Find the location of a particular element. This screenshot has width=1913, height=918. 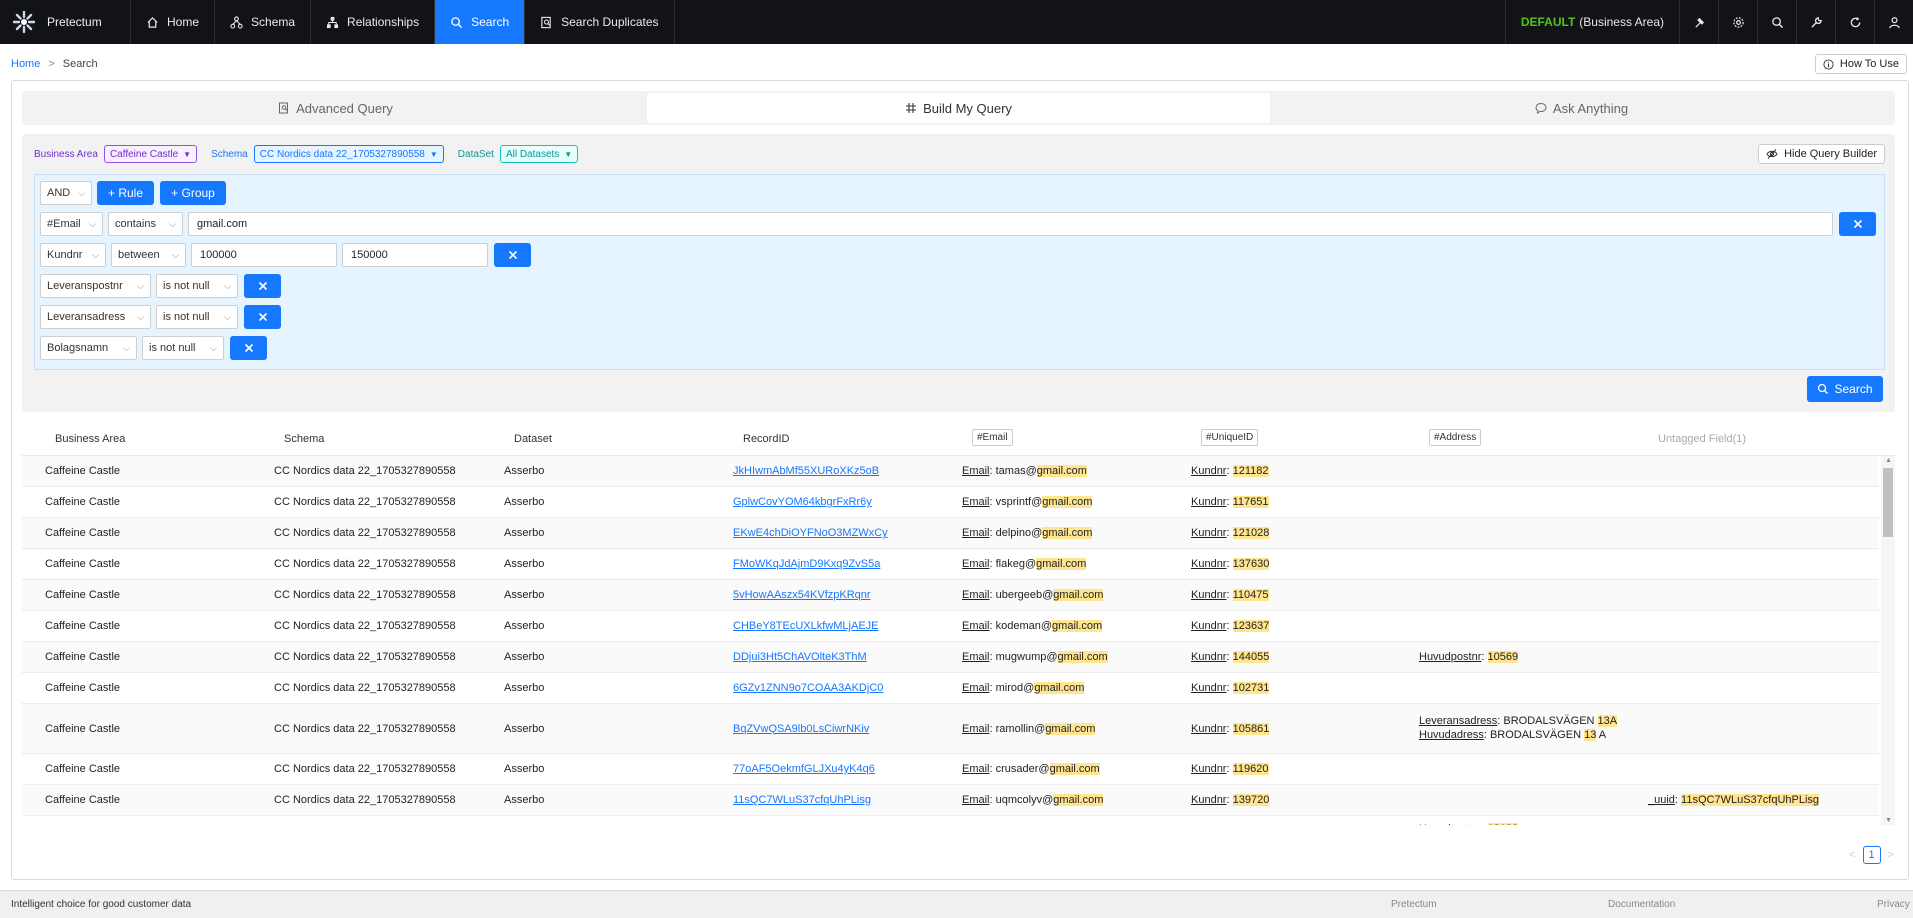

tab-ask-anything: Ask Anything is located at coordinates (1581, 108).